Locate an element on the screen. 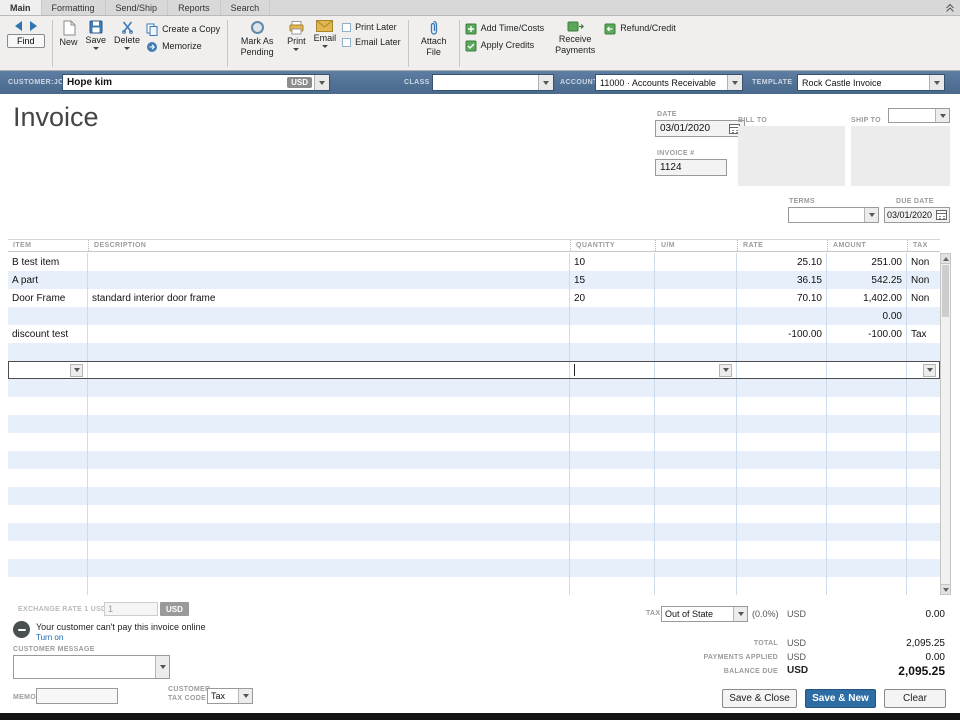  tab-main: Main is located at coordinates (21, 7).